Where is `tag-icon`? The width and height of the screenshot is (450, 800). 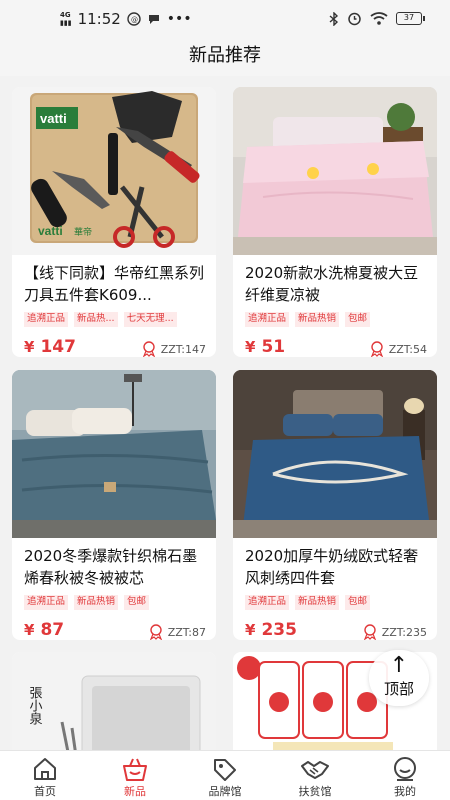 tag-icon is located at coordinates (225, 770).